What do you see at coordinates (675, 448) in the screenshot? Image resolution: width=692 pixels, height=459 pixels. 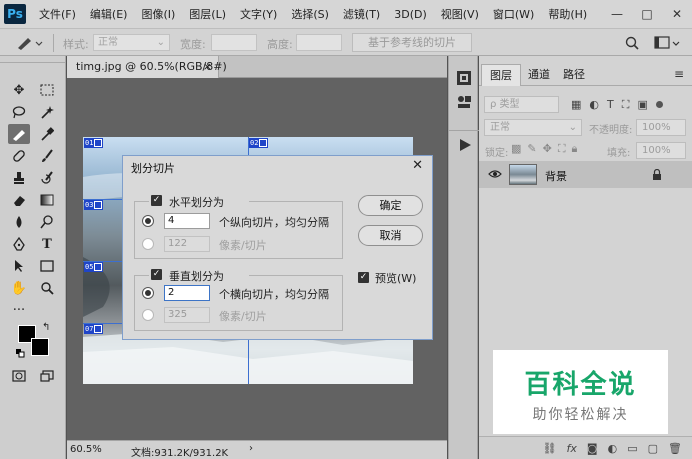 I see `delete-layer-icon: 🗑︎` at bounding box center [675, 448].